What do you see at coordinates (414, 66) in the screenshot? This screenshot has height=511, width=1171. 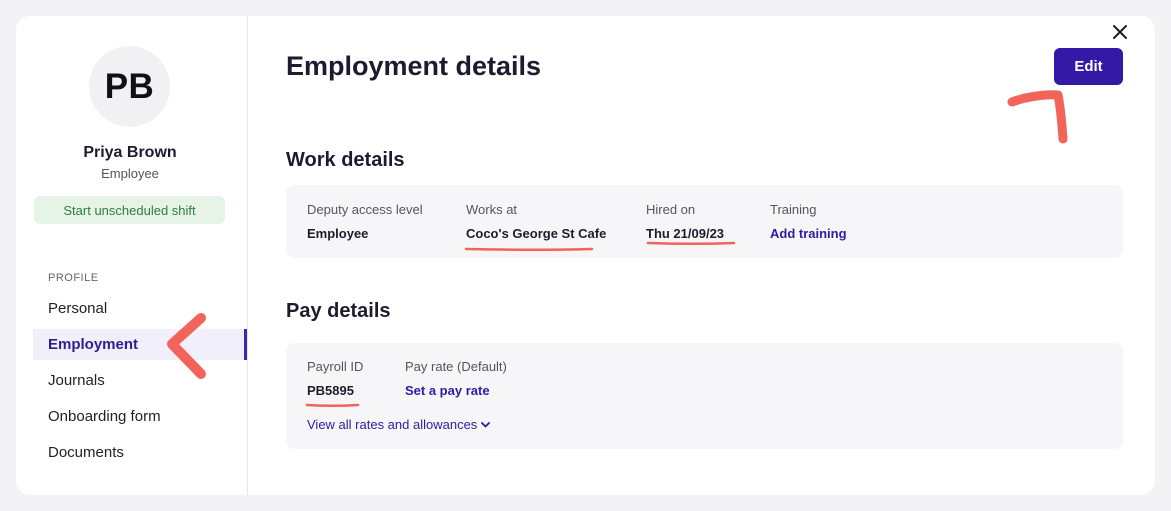 I see `page-title: Employment details` at bounding box center [414, 66].